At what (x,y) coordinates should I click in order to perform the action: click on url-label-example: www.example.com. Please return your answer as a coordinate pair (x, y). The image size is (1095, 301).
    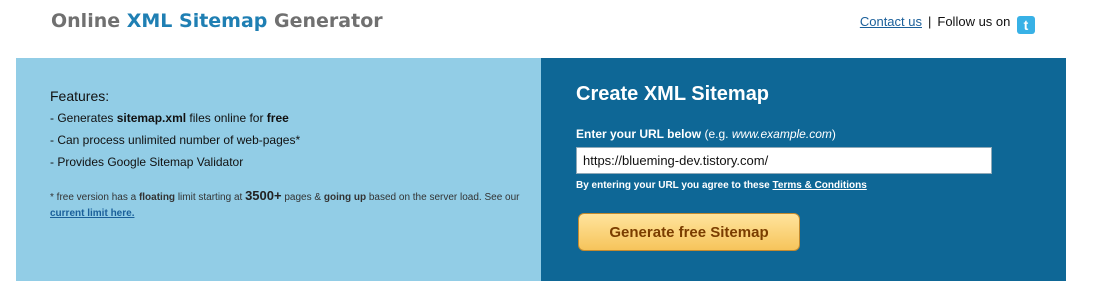
    Looking at the image, I should click on (781, 134).